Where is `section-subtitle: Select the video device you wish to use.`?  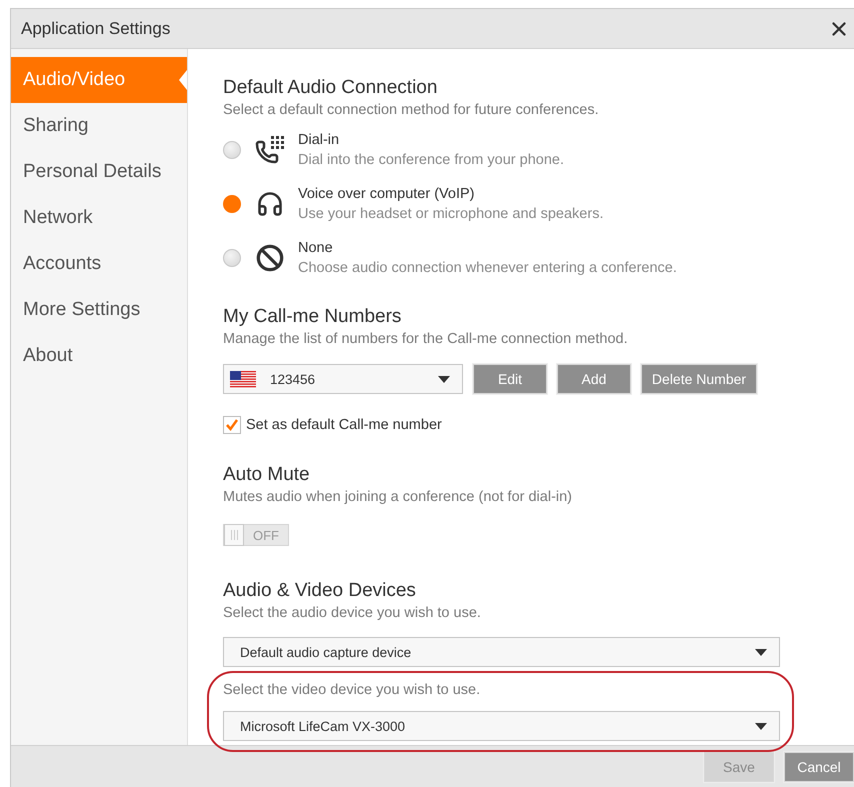 section-subtitle: Select the video device you wish to use. is located at coordinates (352, 690).